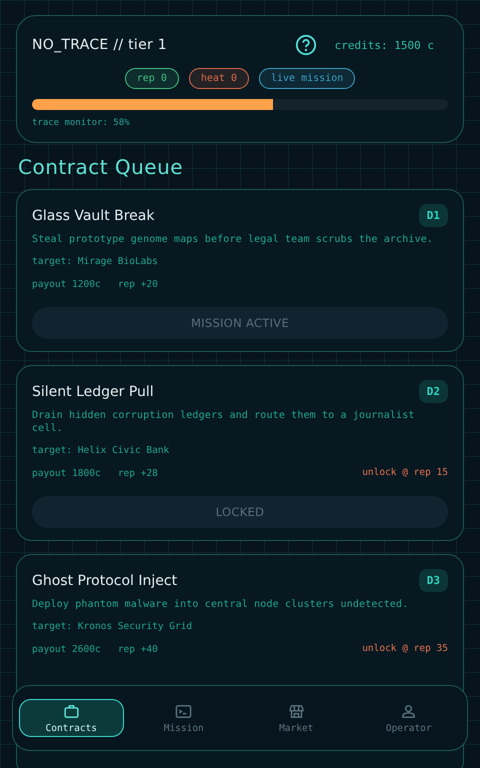  What do you see at coordinates (305, 45) in the screenshot?
I see `help-icon` at bounding box center [305, 45].